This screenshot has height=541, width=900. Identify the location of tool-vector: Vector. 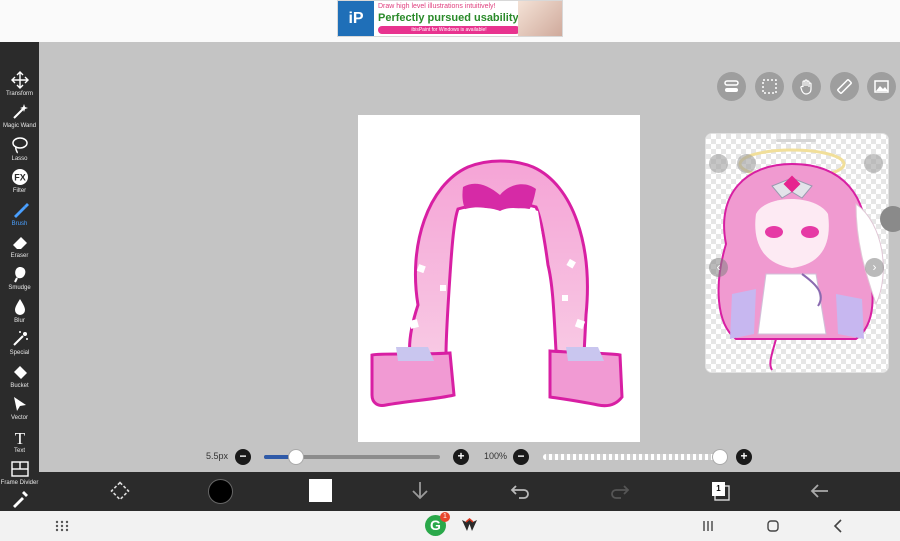
(19, 409).